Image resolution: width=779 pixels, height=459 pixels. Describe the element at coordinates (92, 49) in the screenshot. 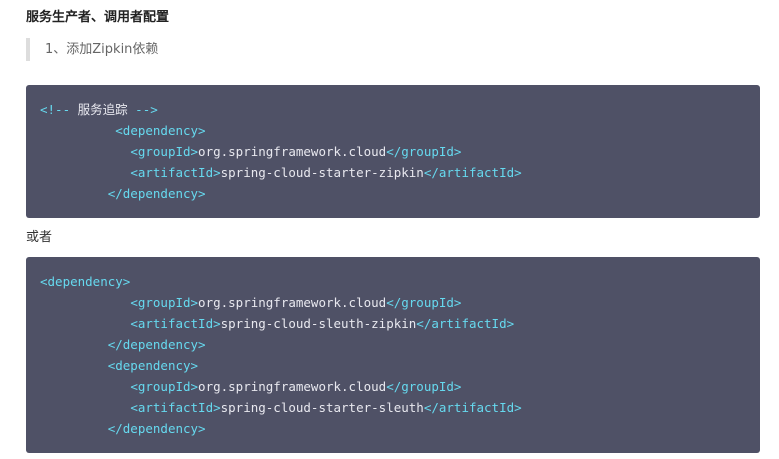

I see `step-quote: 1、添加Zipkin依赖` at that location.